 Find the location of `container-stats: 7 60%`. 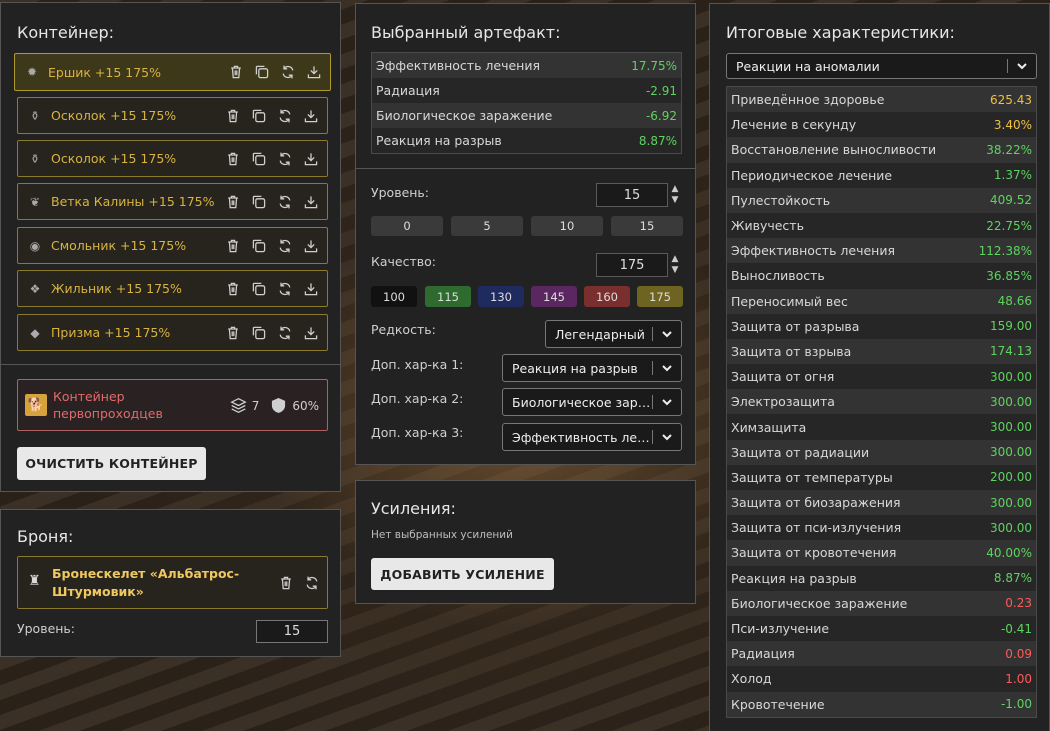

container-stats: 7 60% is located at coordinates (274, 405).